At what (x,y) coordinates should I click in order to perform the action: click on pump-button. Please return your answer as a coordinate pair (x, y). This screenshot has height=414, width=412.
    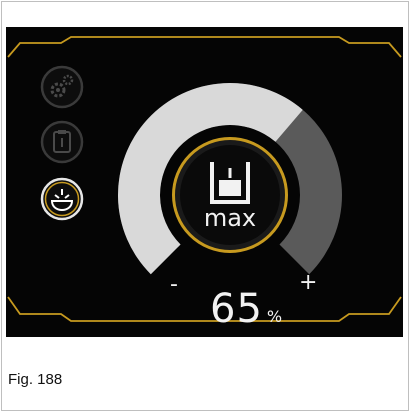
    Looking at the image, I should click on (62, 199).